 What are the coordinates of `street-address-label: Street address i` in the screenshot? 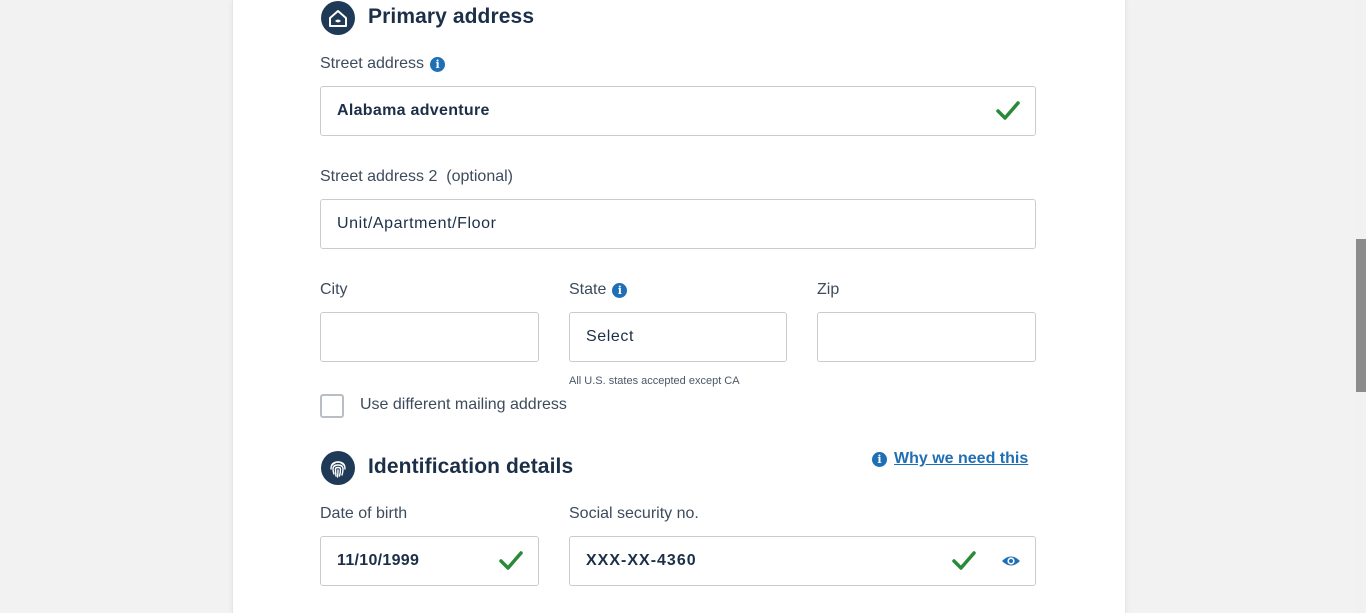 It's located at (383, 64).